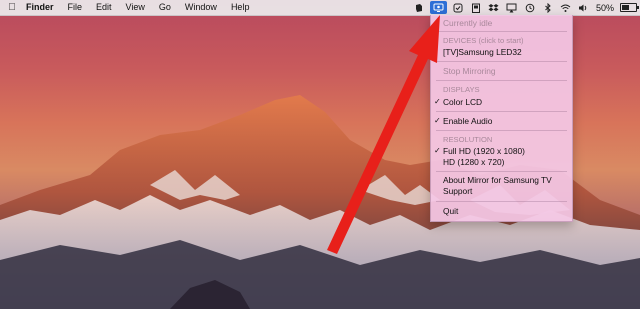 The width and height of the screenshot is (640, 309). What do you see at coordinates (458, 191) in the screenshot?
I see `support-label: Support` at bounding box center [458, 191].